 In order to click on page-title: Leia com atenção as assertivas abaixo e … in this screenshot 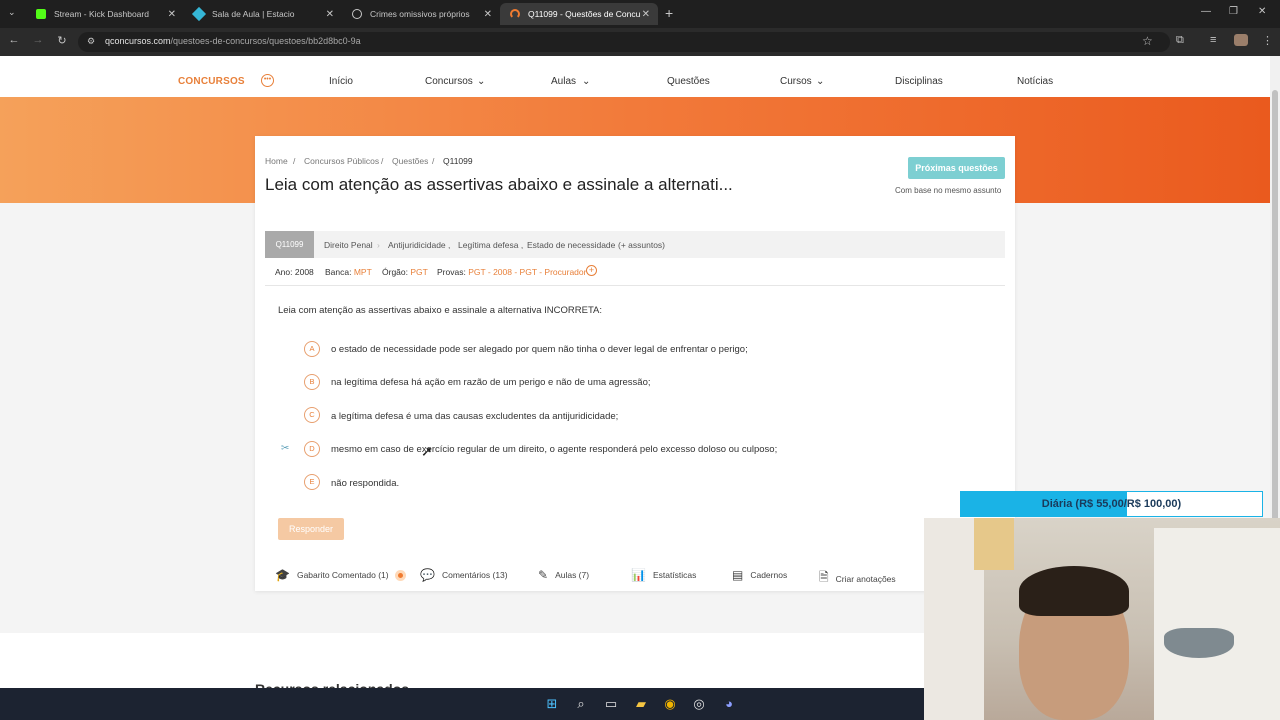, I will do `click(499, 184)`.